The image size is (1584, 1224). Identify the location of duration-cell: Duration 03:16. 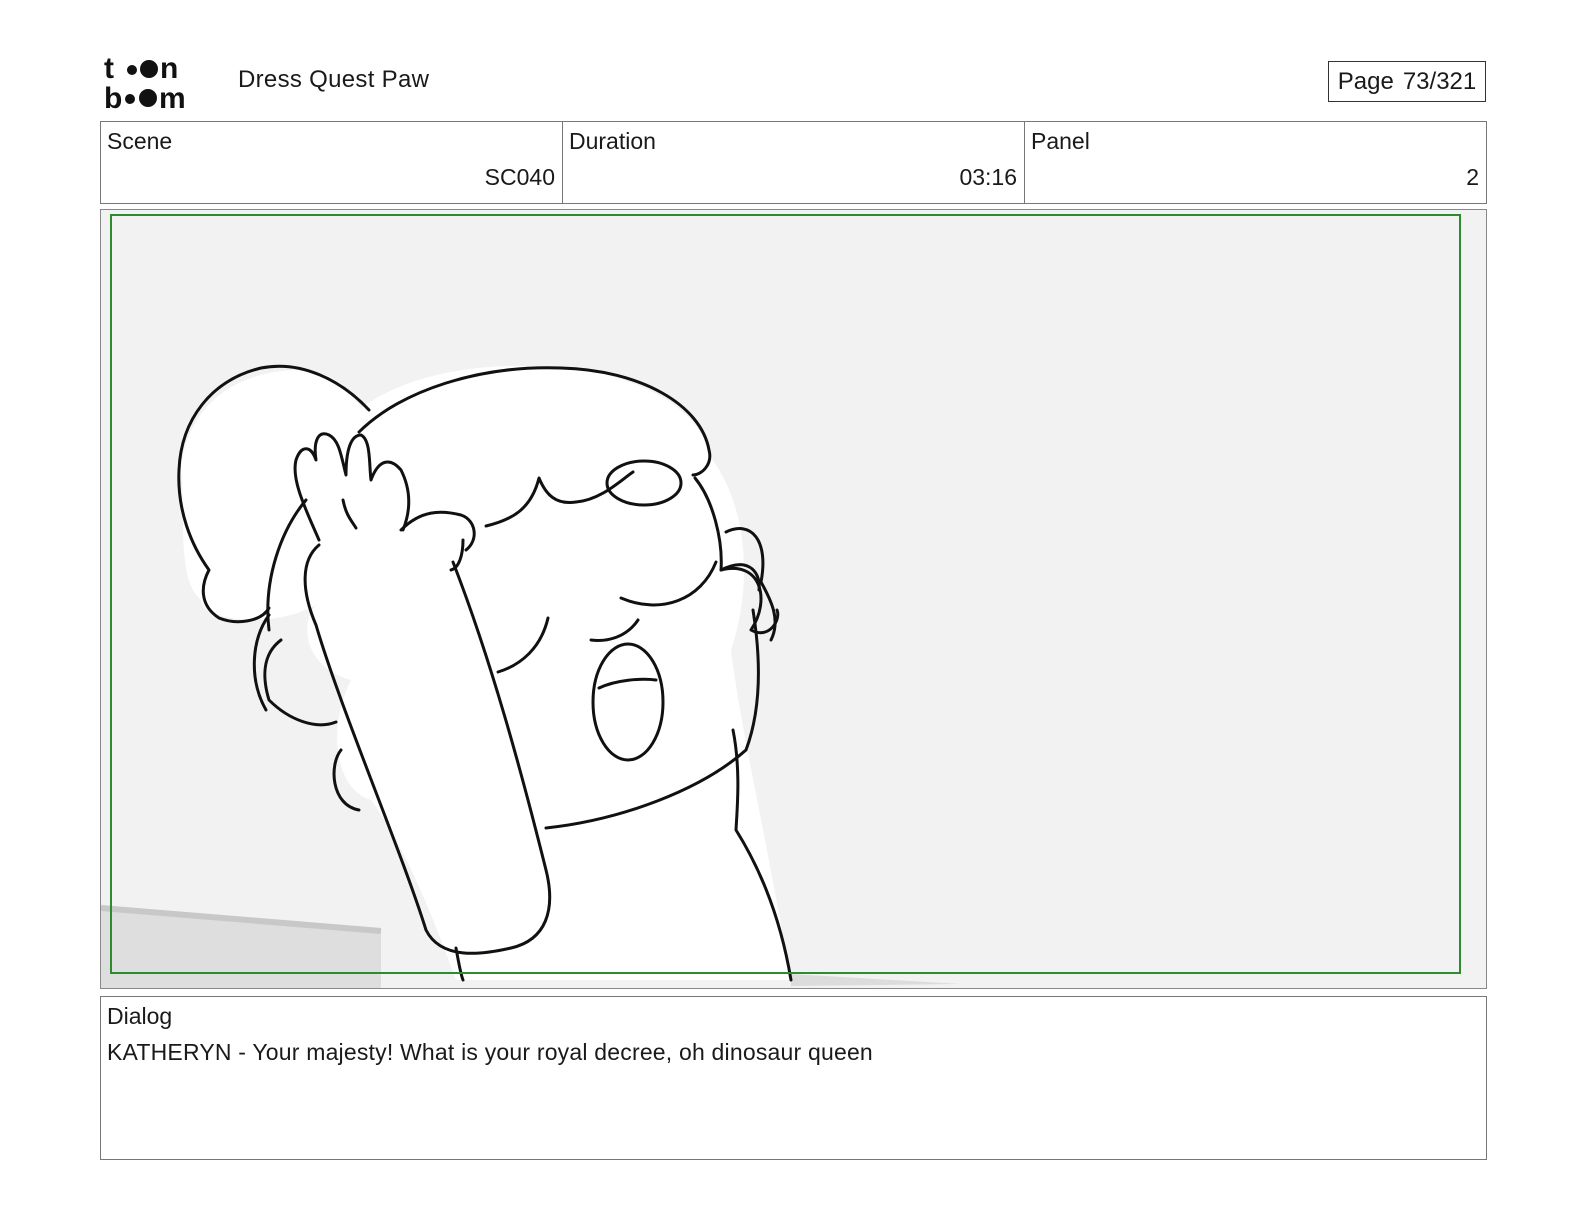
(794, 162).